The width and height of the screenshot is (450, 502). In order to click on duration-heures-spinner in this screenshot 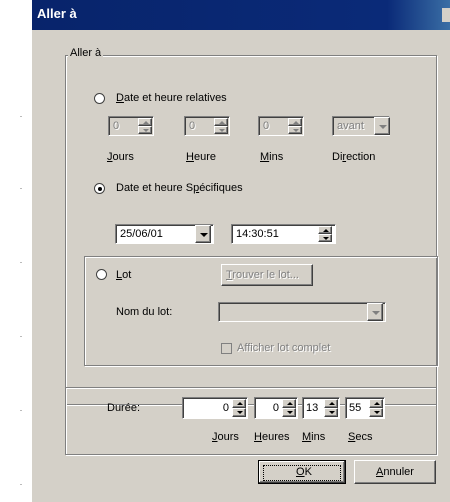, I will do `click(289, 408)`.